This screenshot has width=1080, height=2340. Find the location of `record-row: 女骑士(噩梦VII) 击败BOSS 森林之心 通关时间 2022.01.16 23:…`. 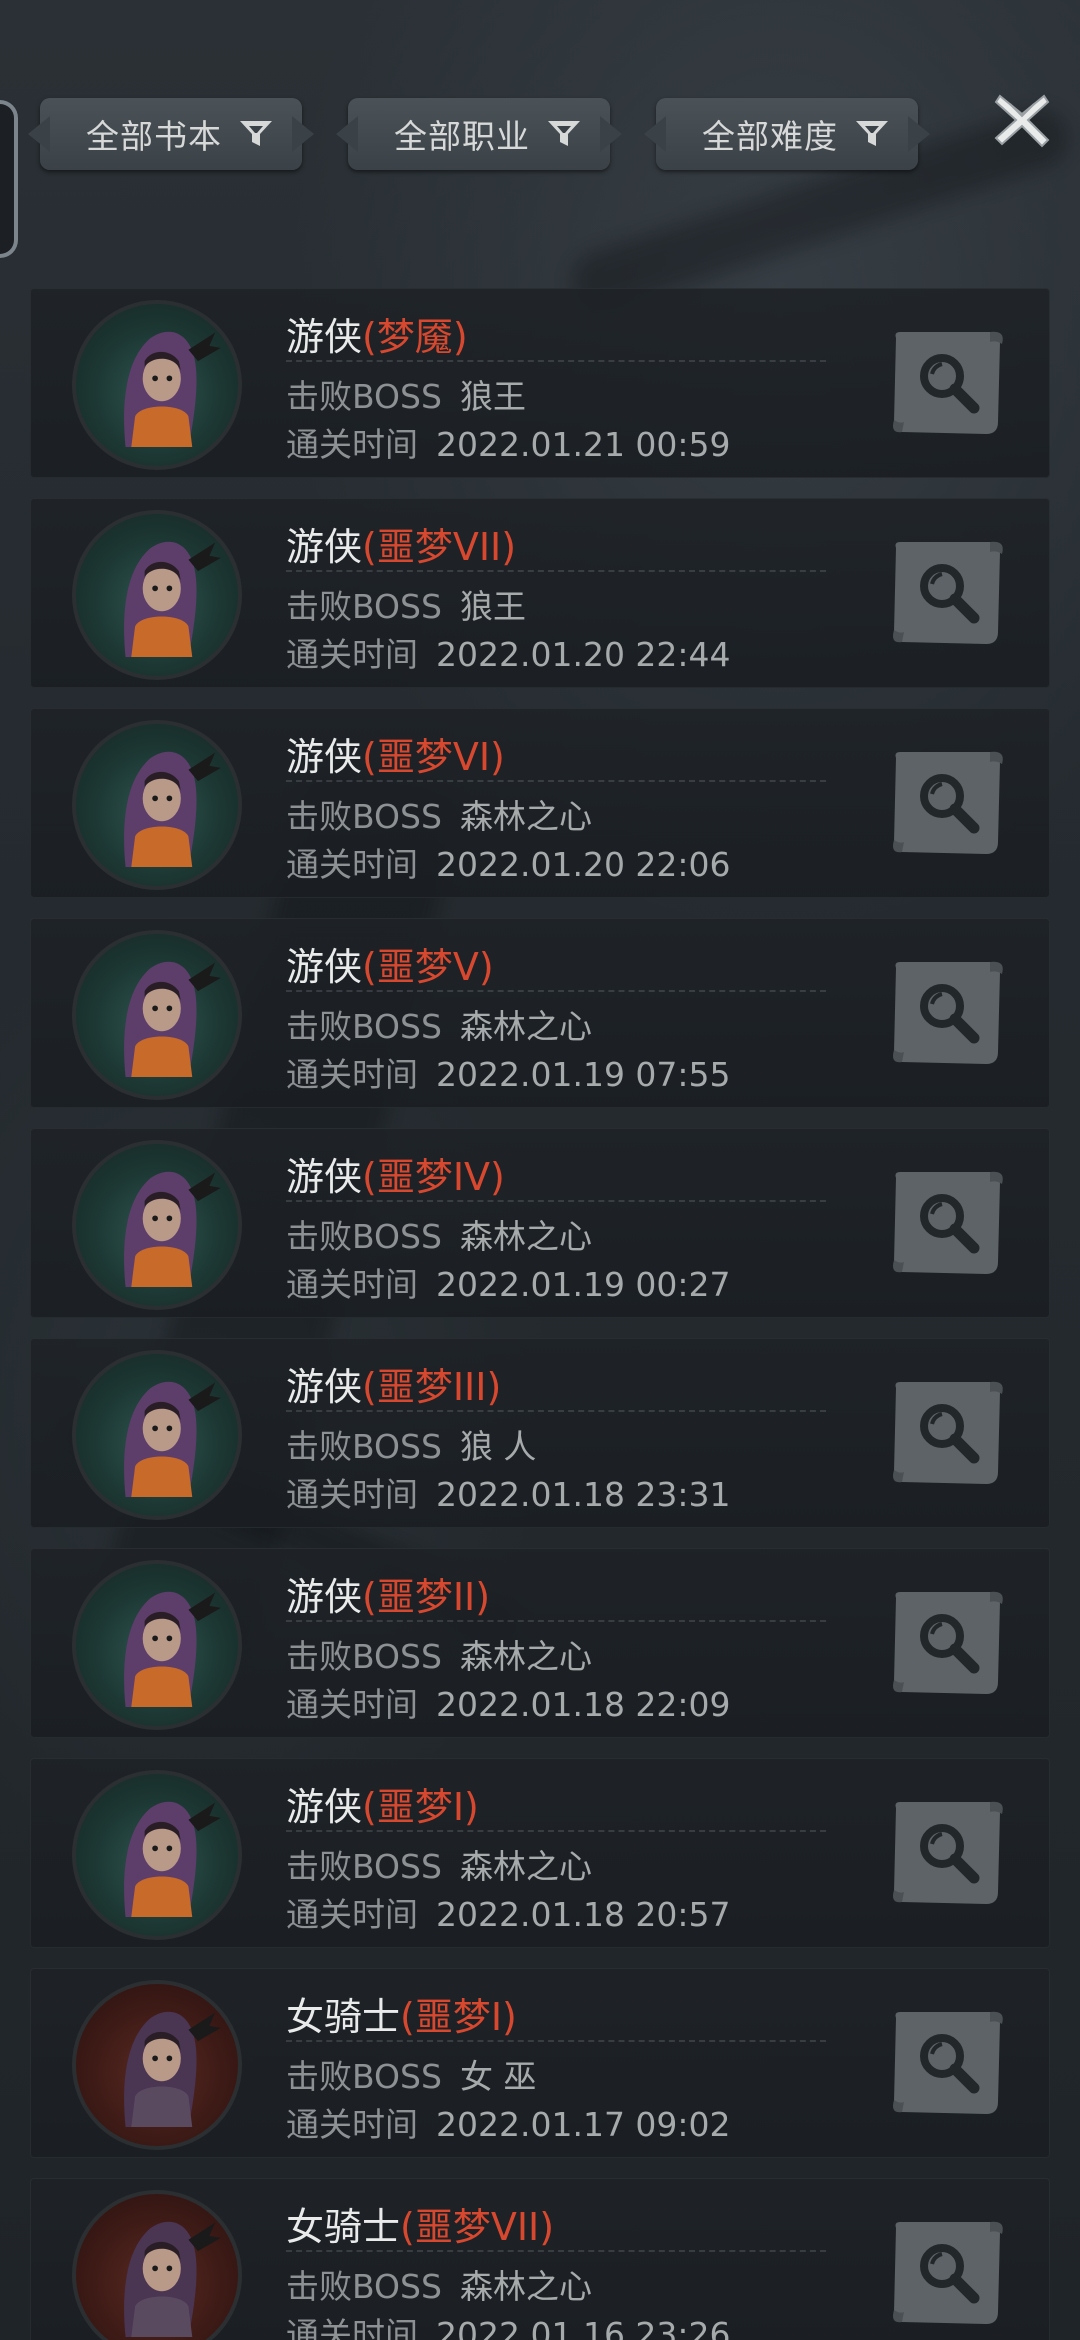

record-row: 女骑士(噩梦VII) 击败BOSS 森林之心 通关时间 2022.01.16 23:… is located at coordinates (540, 2259).